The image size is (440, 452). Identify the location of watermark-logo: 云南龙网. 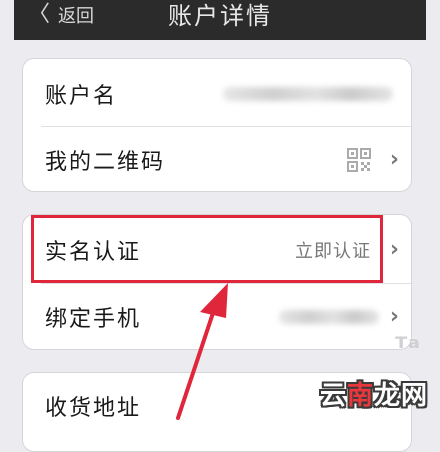
(373, 396).